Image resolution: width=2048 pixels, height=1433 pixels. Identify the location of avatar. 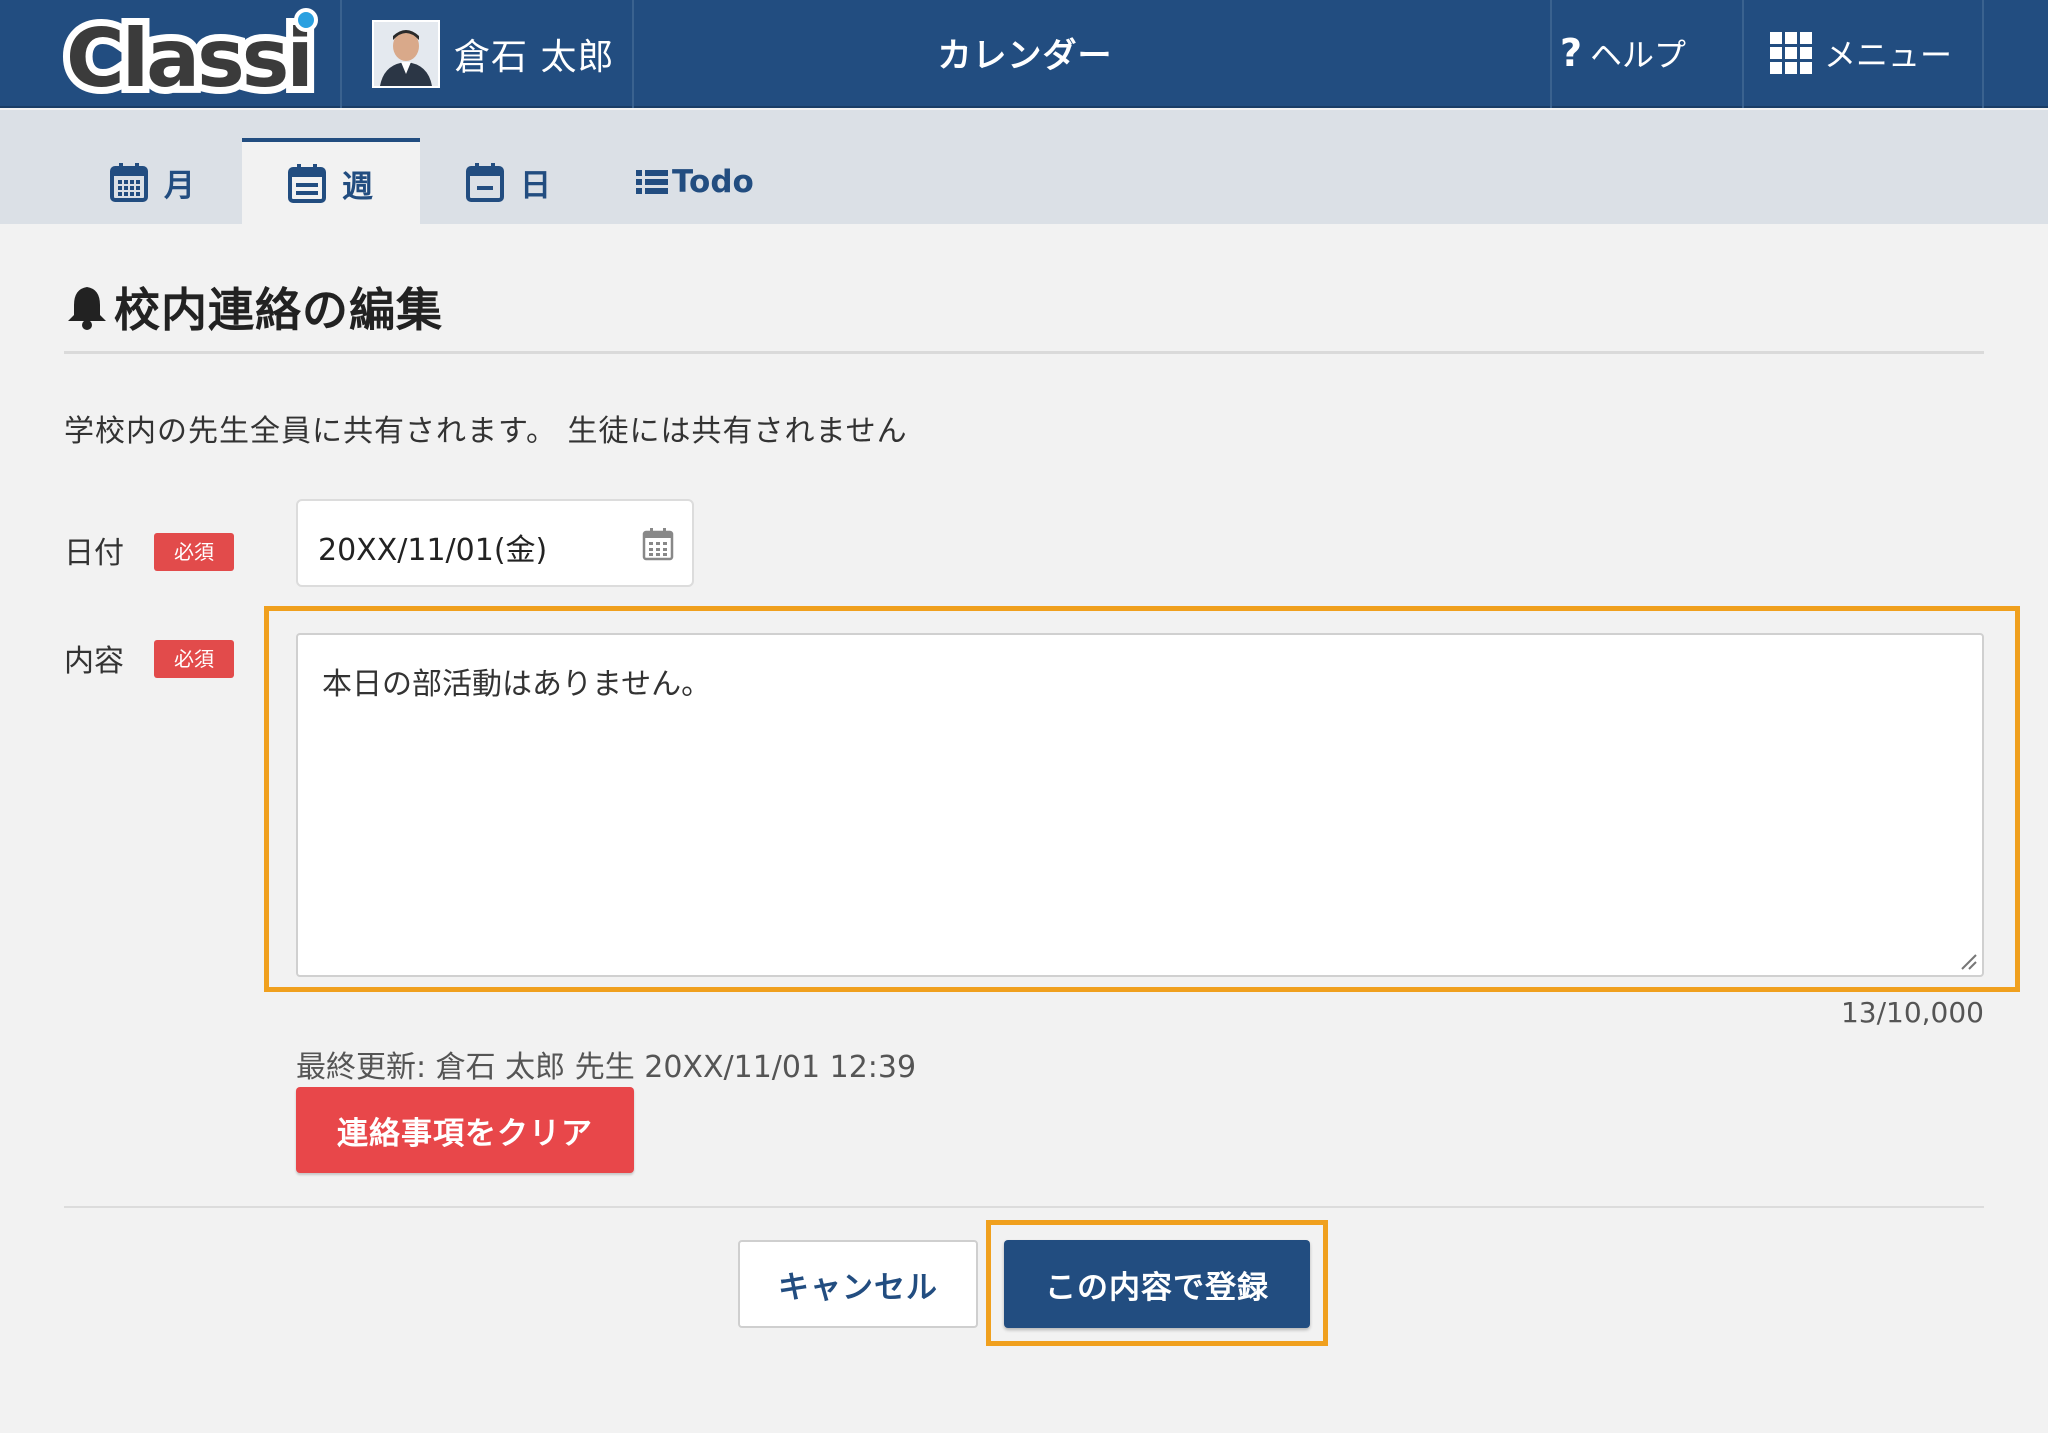
(406, 54).